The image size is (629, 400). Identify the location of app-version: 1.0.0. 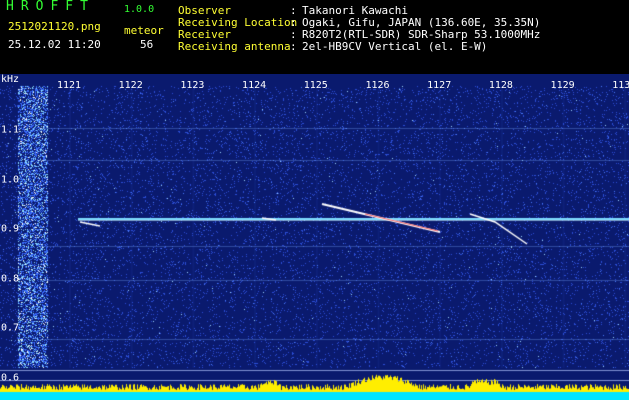
(139, 9).